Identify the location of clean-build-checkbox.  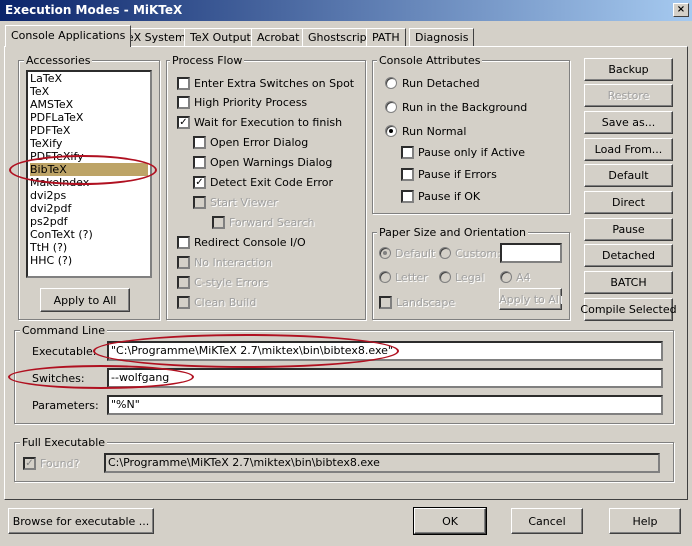
(183, 302).